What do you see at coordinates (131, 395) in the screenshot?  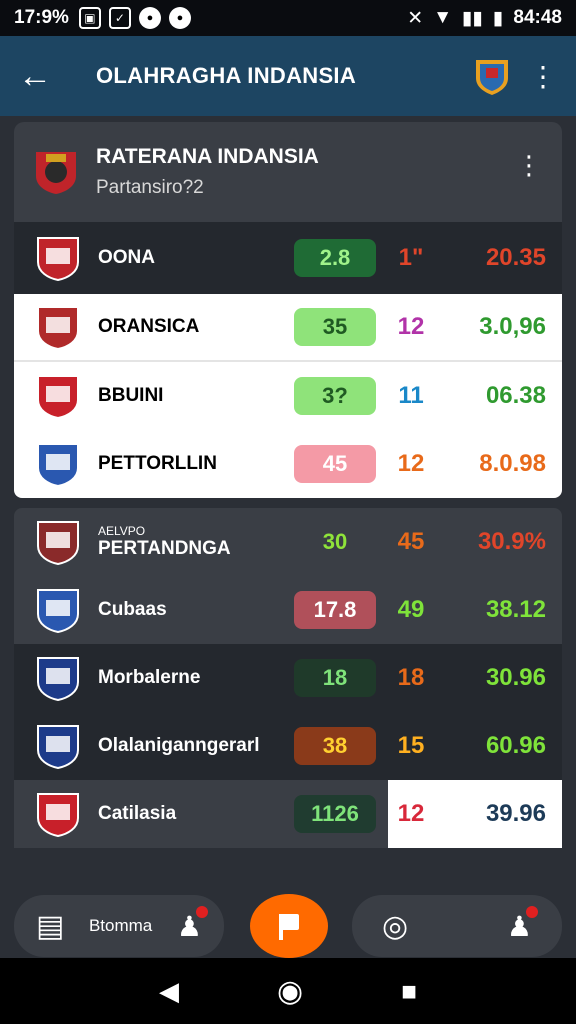 I see `team-name-text: BBUINI` at bounding box center [131, 395].